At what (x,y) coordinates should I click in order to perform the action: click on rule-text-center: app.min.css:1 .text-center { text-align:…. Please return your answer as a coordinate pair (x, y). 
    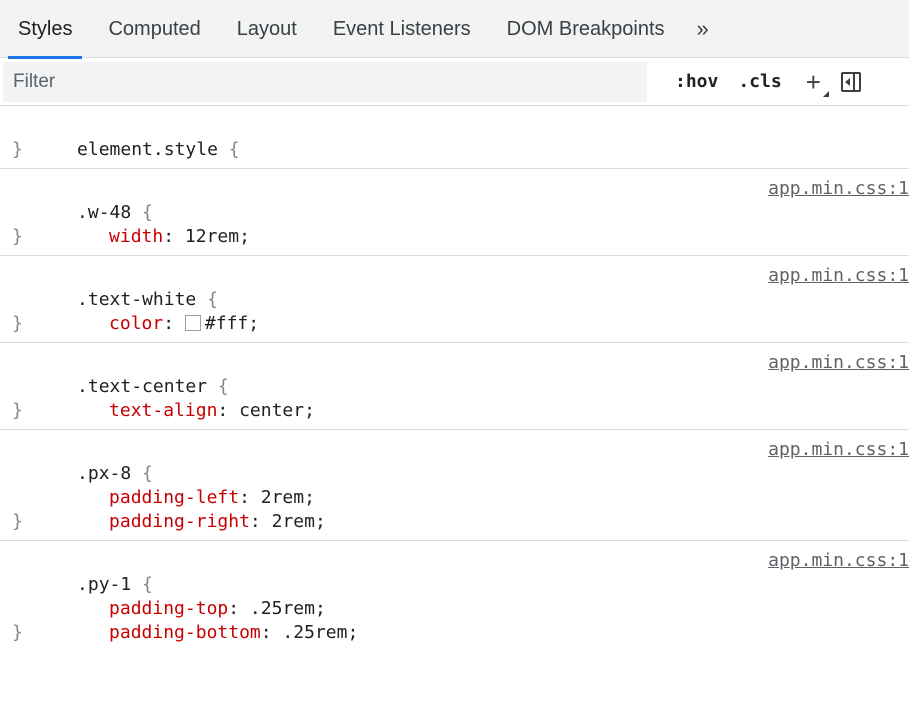
    Looking at the image, I should click on (454, 386).